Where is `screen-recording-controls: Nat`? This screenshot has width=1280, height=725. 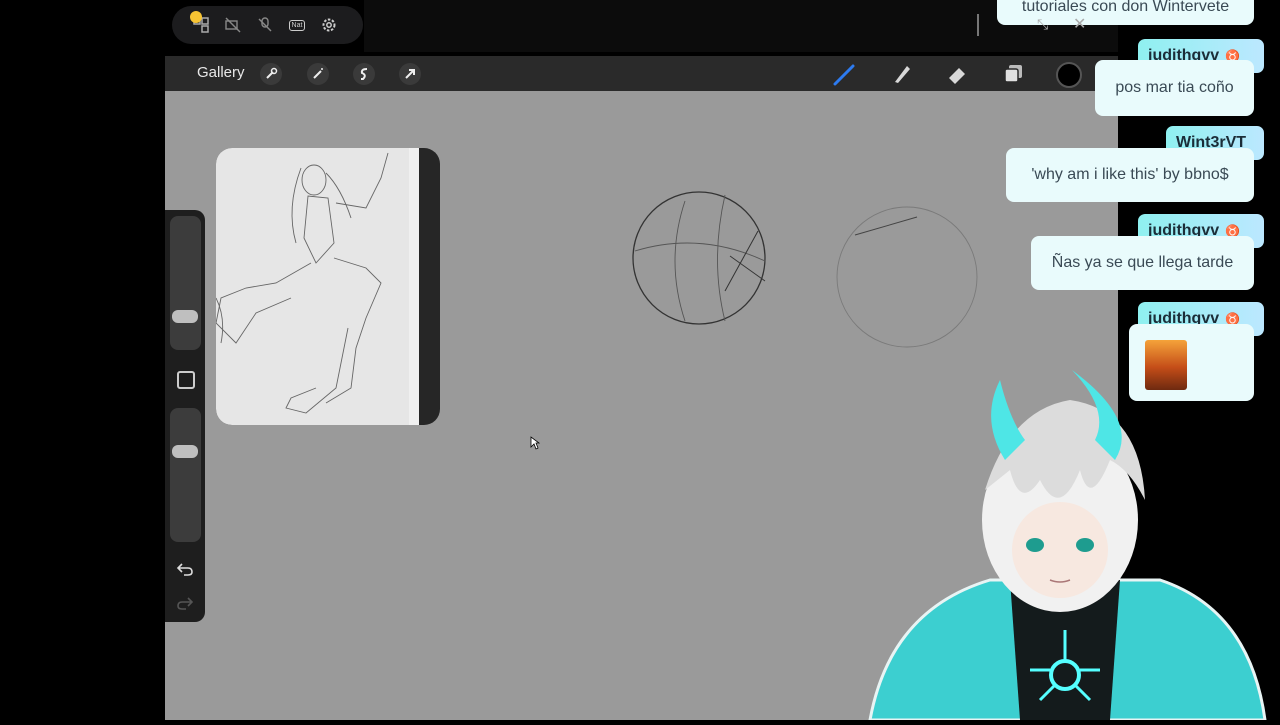
screen-recording-controls: Nat is located at coordinates (267, 25).